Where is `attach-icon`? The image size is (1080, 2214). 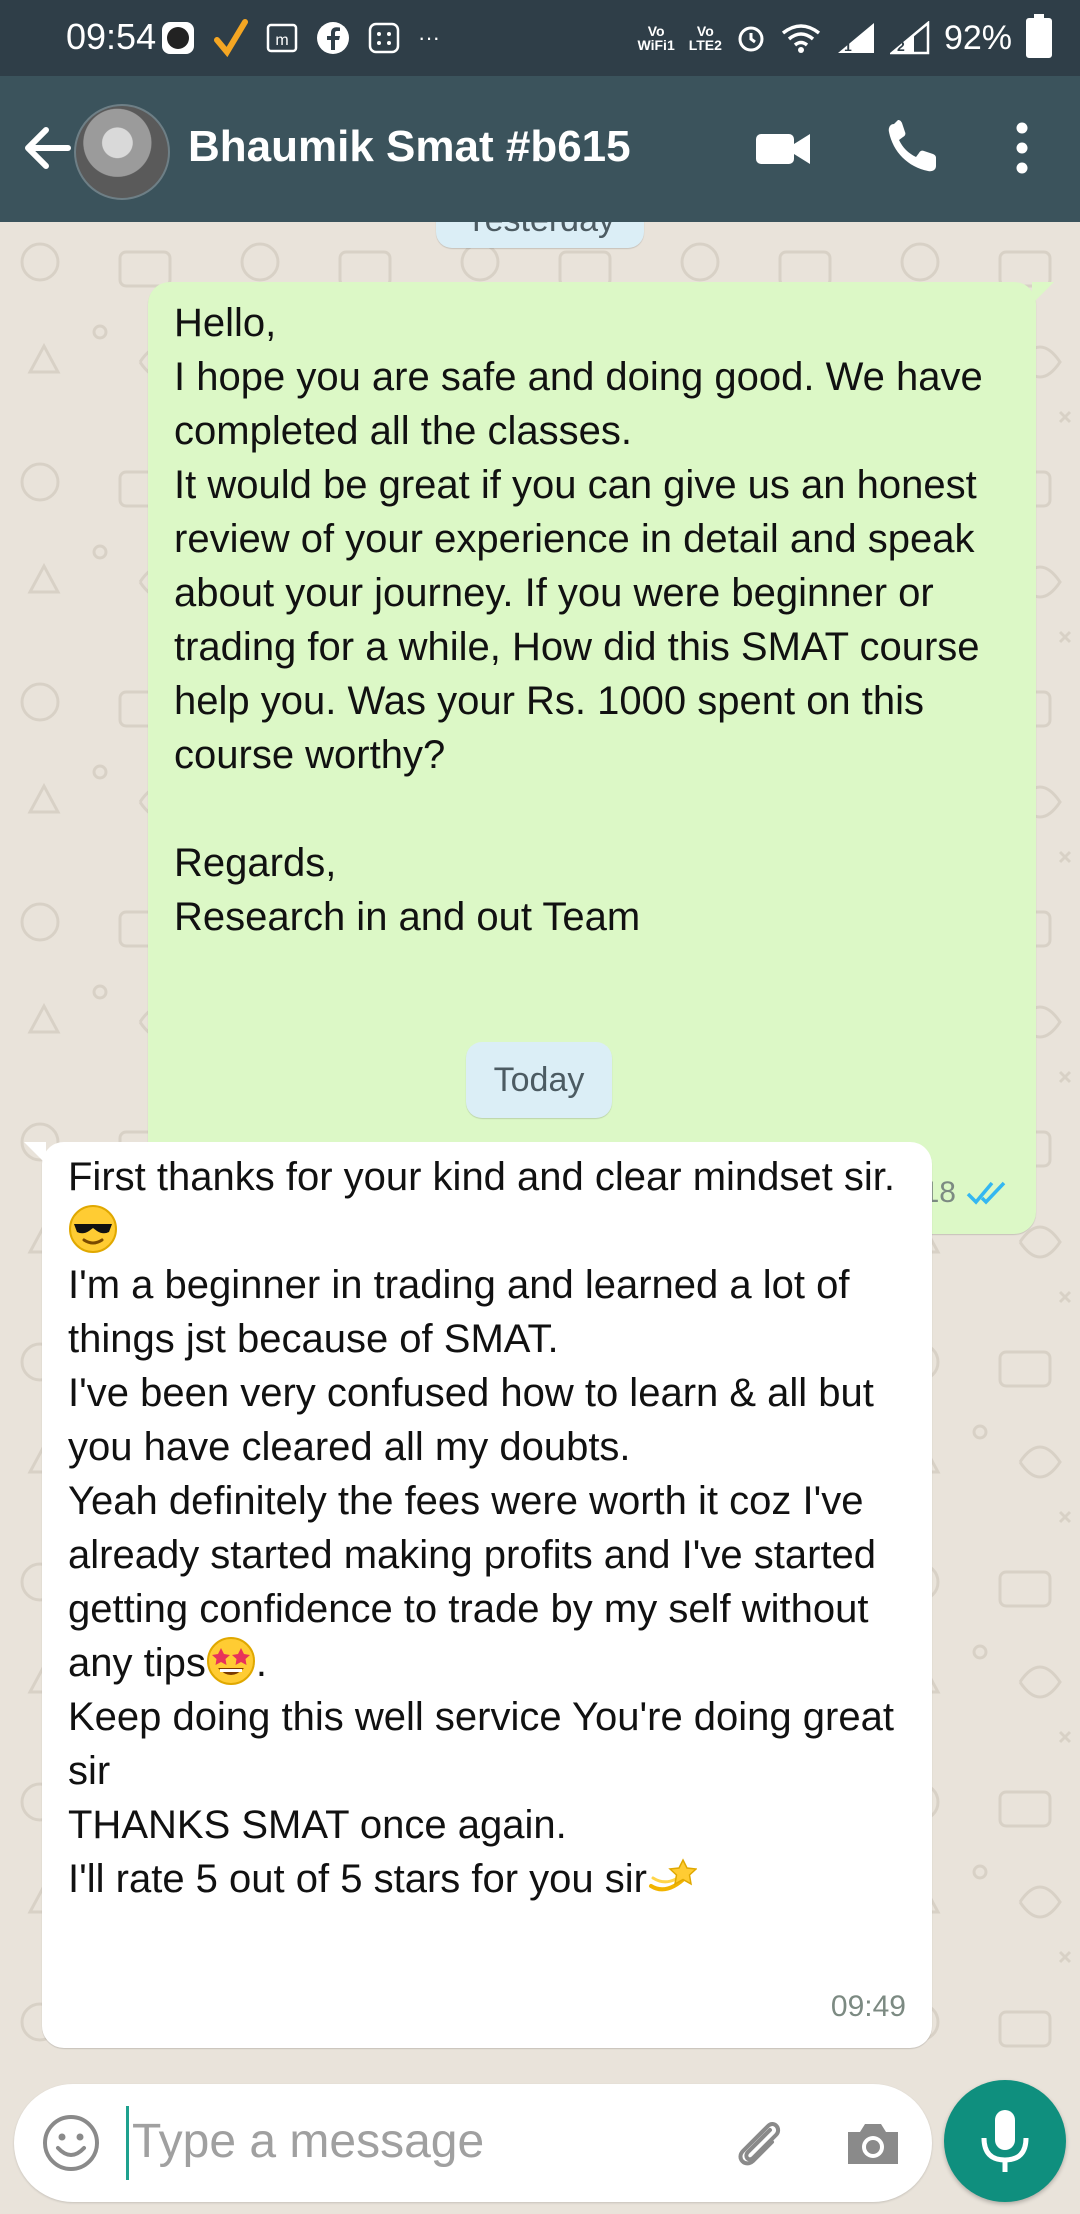
attach-icon is located at coordinates (759, 2143).